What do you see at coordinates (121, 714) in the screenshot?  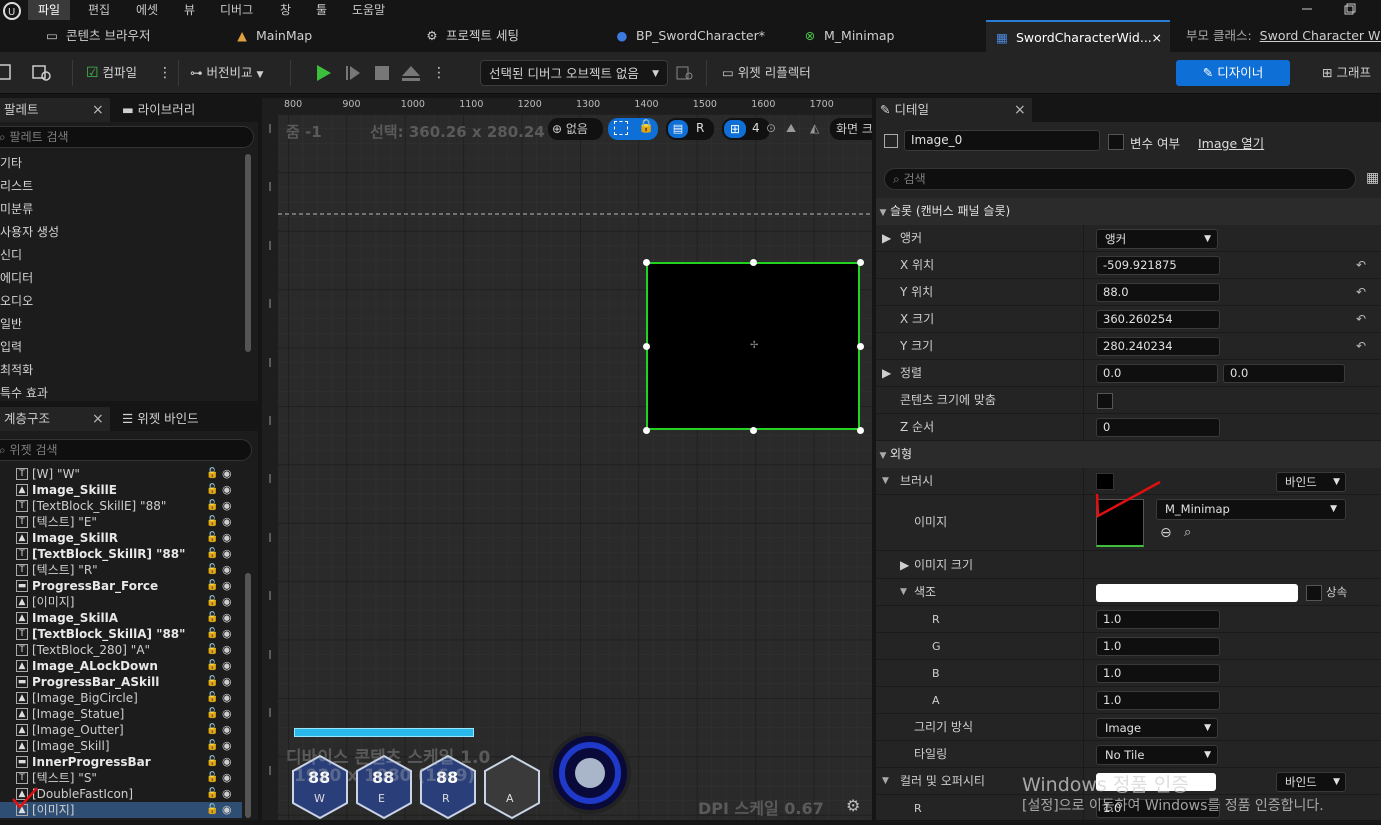 I see `widget-tree-row: ▲ [Image_Statue] 🔓 ◉` at bounding box center [121, 714].